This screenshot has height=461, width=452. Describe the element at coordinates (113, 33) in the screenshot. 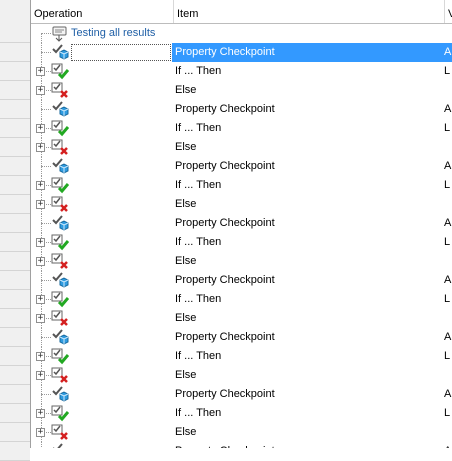

I see `group-label: Testing all results` at that location.